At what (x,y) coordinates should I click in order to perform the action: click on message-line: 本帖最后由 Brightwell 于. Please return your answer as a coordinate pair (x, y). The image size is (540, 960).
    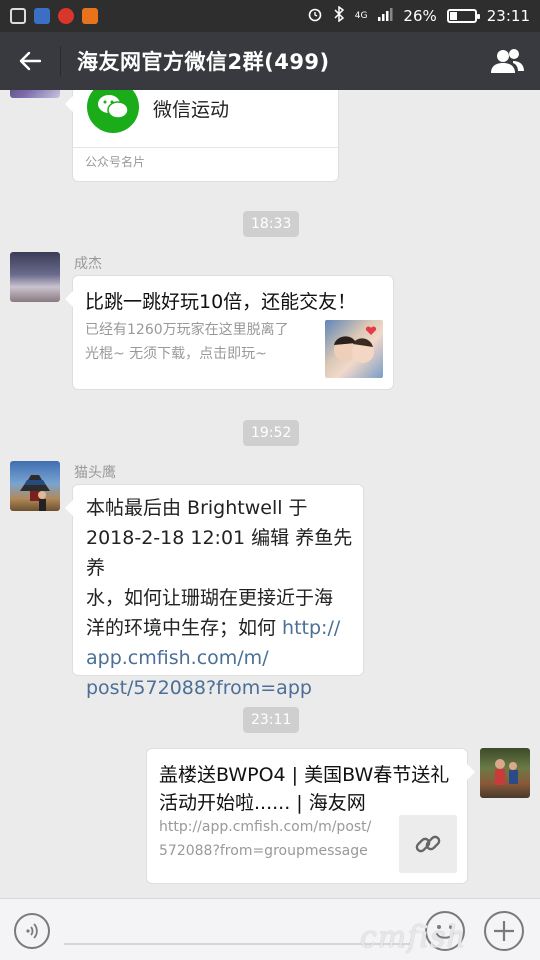
    Looking at the image, I should click on (197, 508).